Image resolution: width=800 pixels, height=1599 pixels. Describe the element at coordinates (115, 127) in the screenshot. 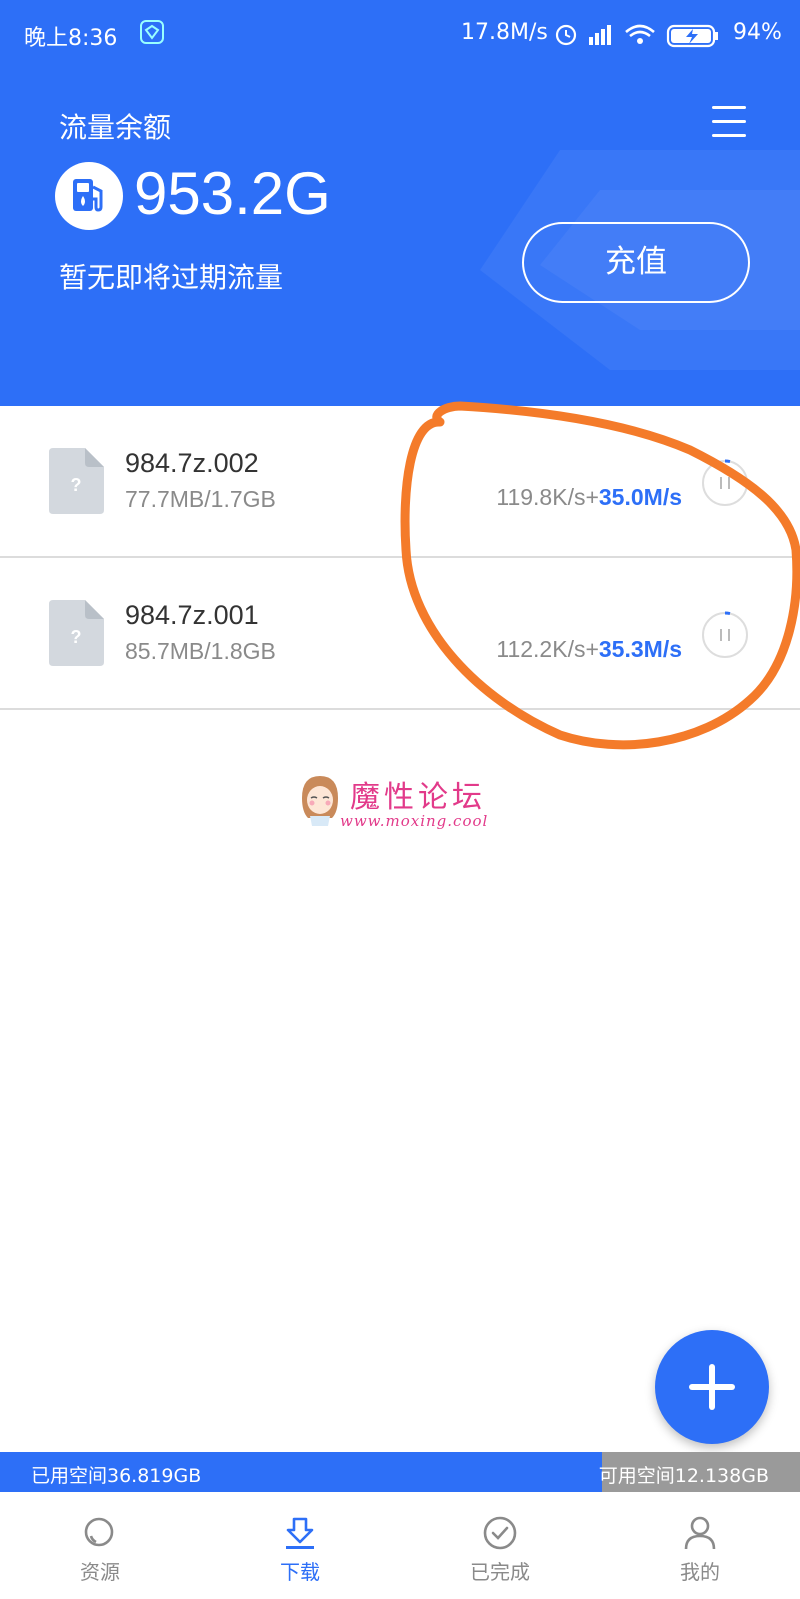

I see `balance-label: 流量余额` at that location.